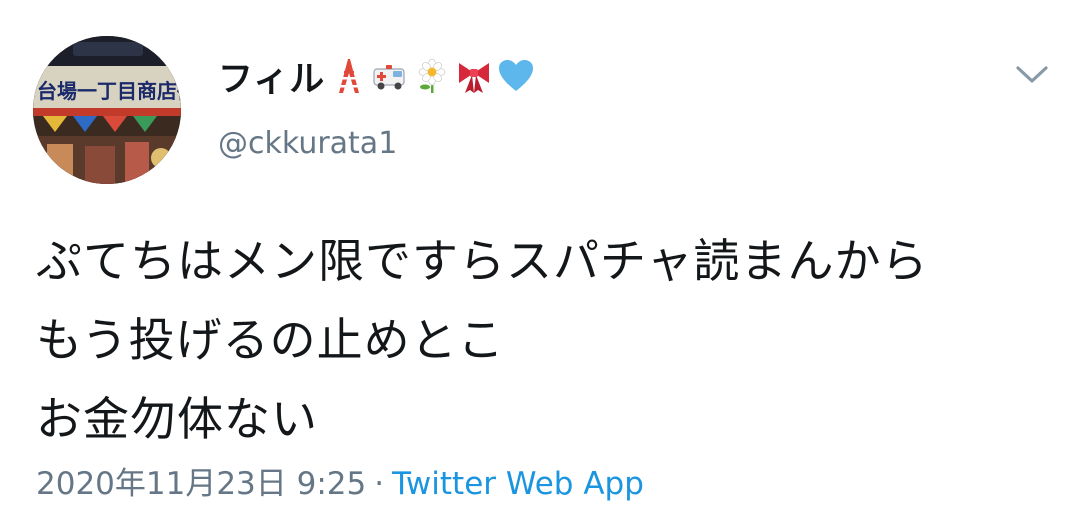  I want to click on tweet-line: もう投げるの止めとこ, so click(270, 340).